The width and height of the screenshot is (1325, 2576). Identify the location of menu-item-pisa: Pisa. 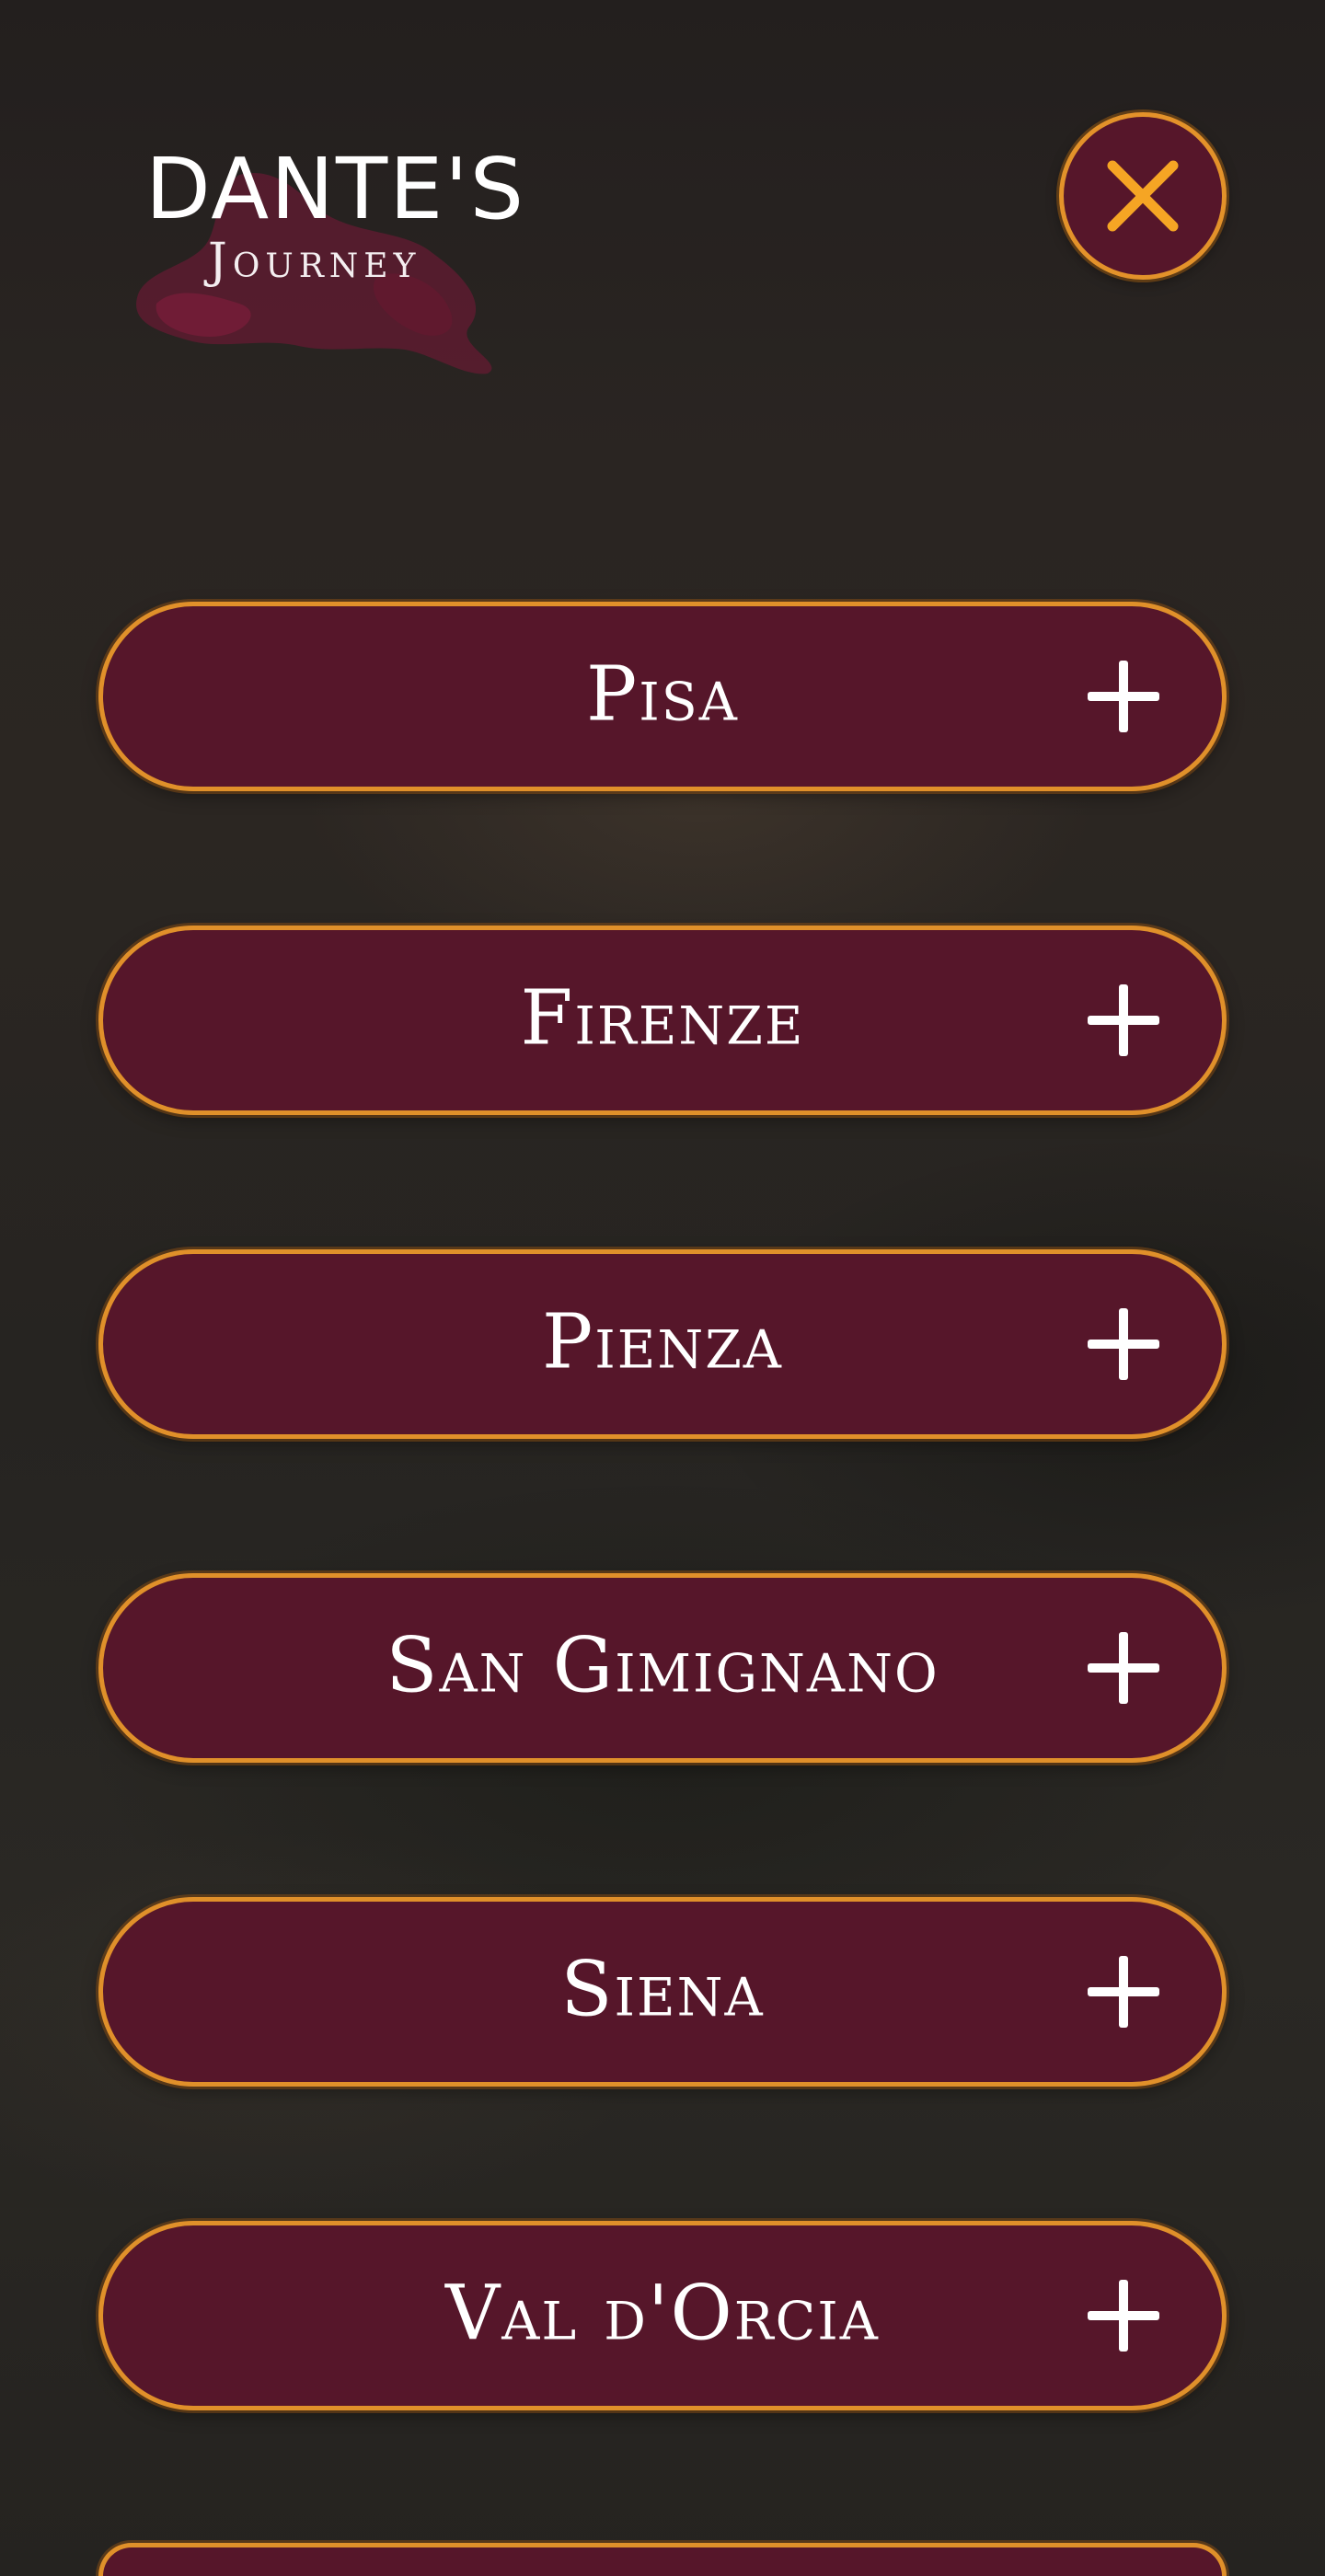
(662, 696).